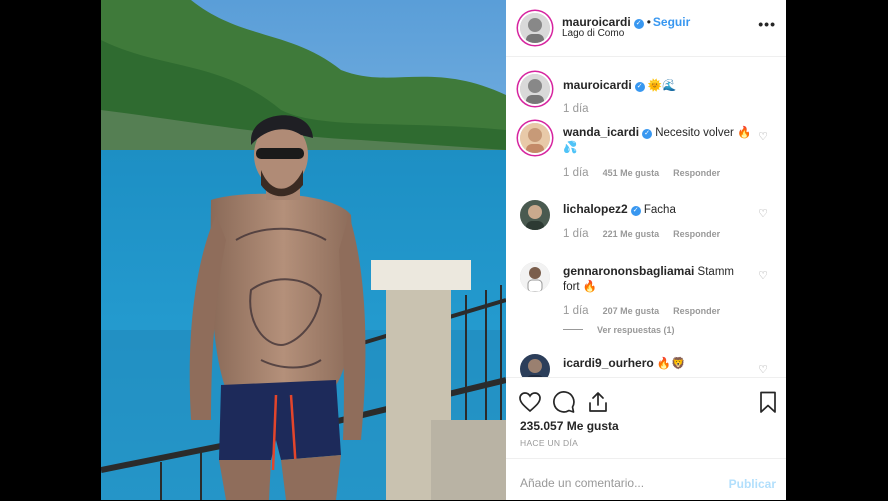  Describe the element at coordinates (752, 484) in the screenshot. I see `publish-button: Publicar` at that location.